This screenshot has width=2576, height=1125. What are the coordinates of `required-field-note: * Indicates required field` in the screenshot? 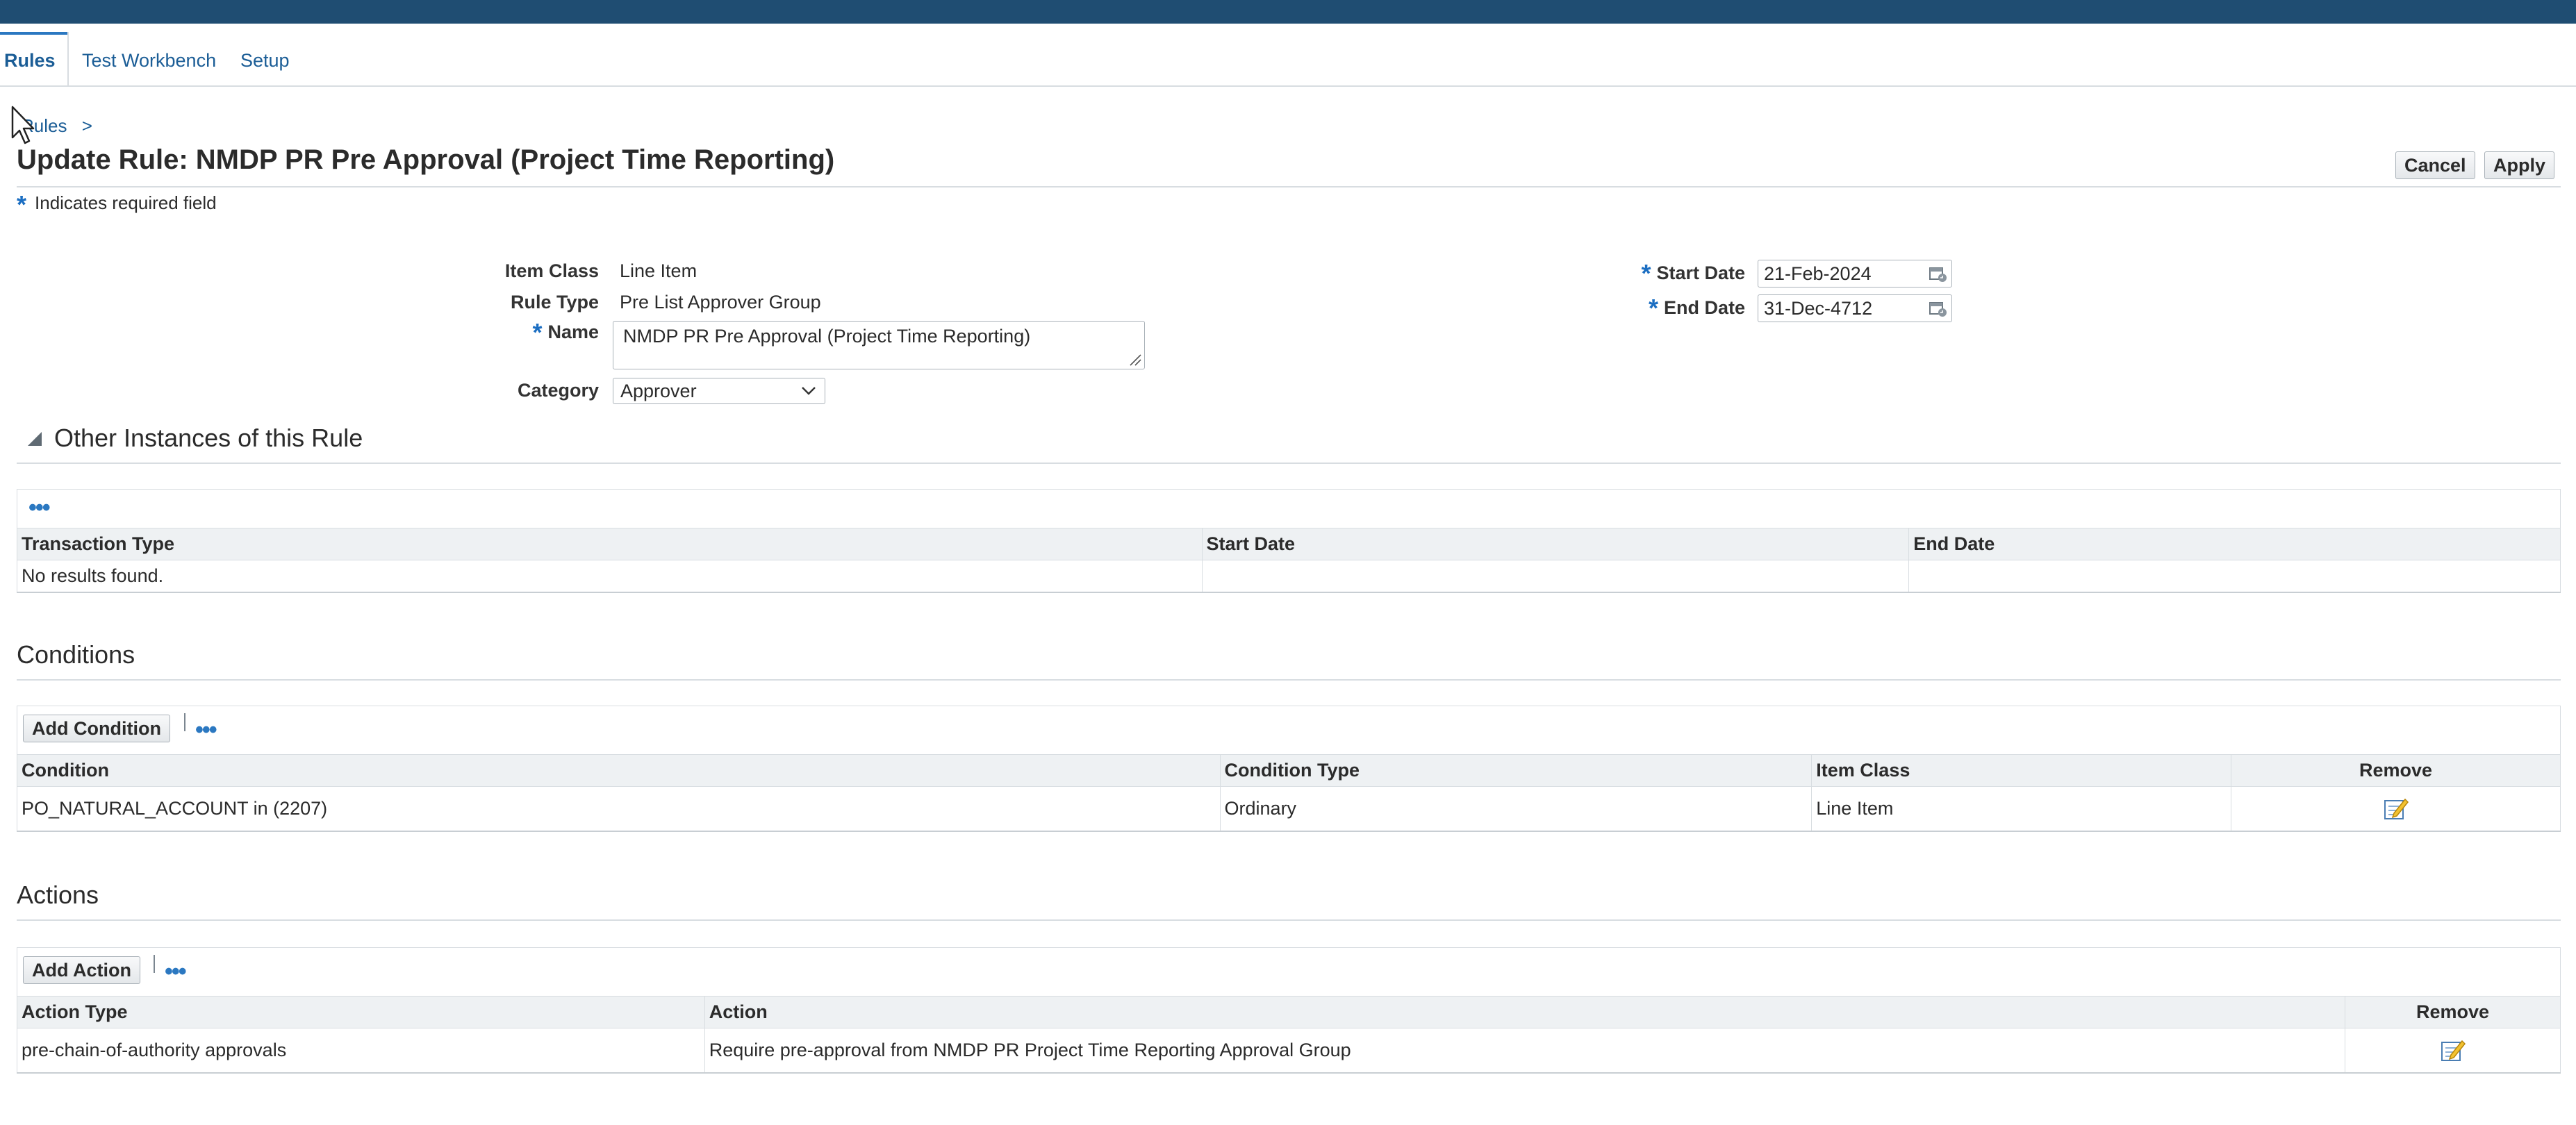 It's located at (117, 204).